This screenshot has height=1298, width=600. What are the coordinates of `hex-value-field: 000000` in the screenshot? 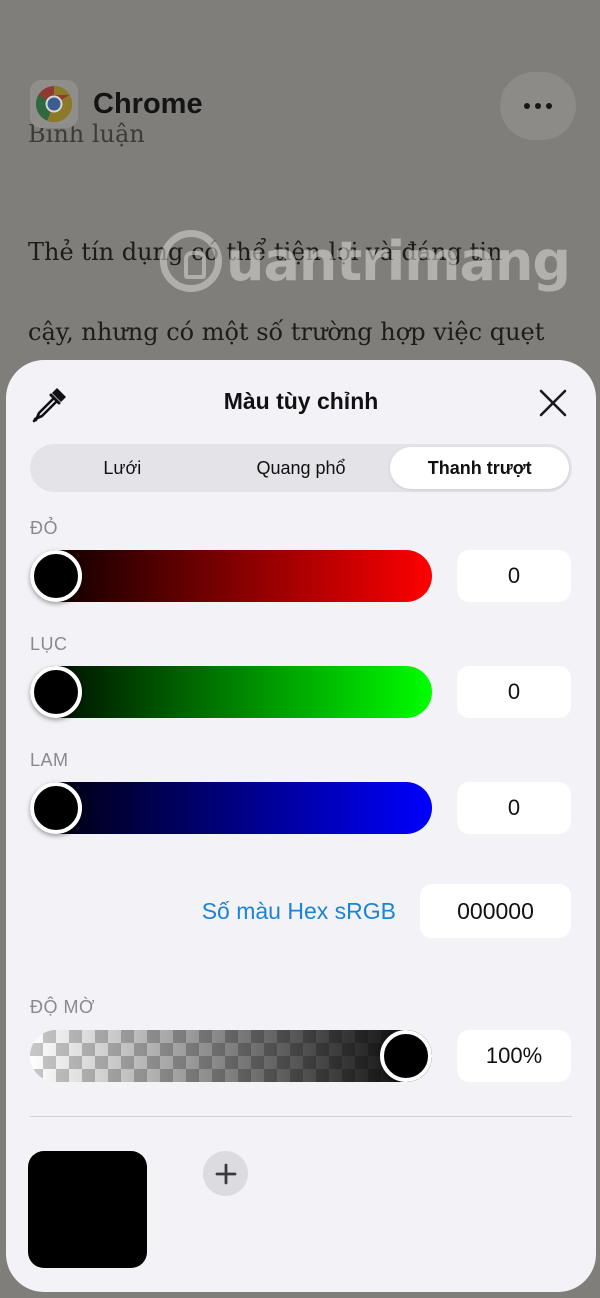 It's located at (495, 911).